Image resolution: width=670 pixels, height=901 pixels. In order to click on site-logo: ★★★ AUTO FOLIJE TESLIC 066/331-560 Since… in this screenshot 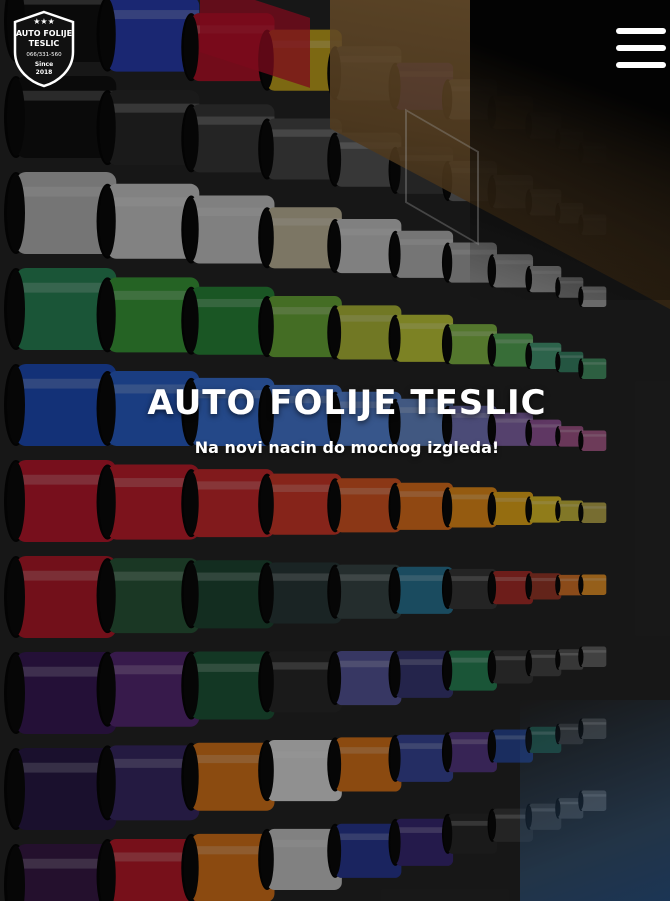, I will do `click(44, 49)`.